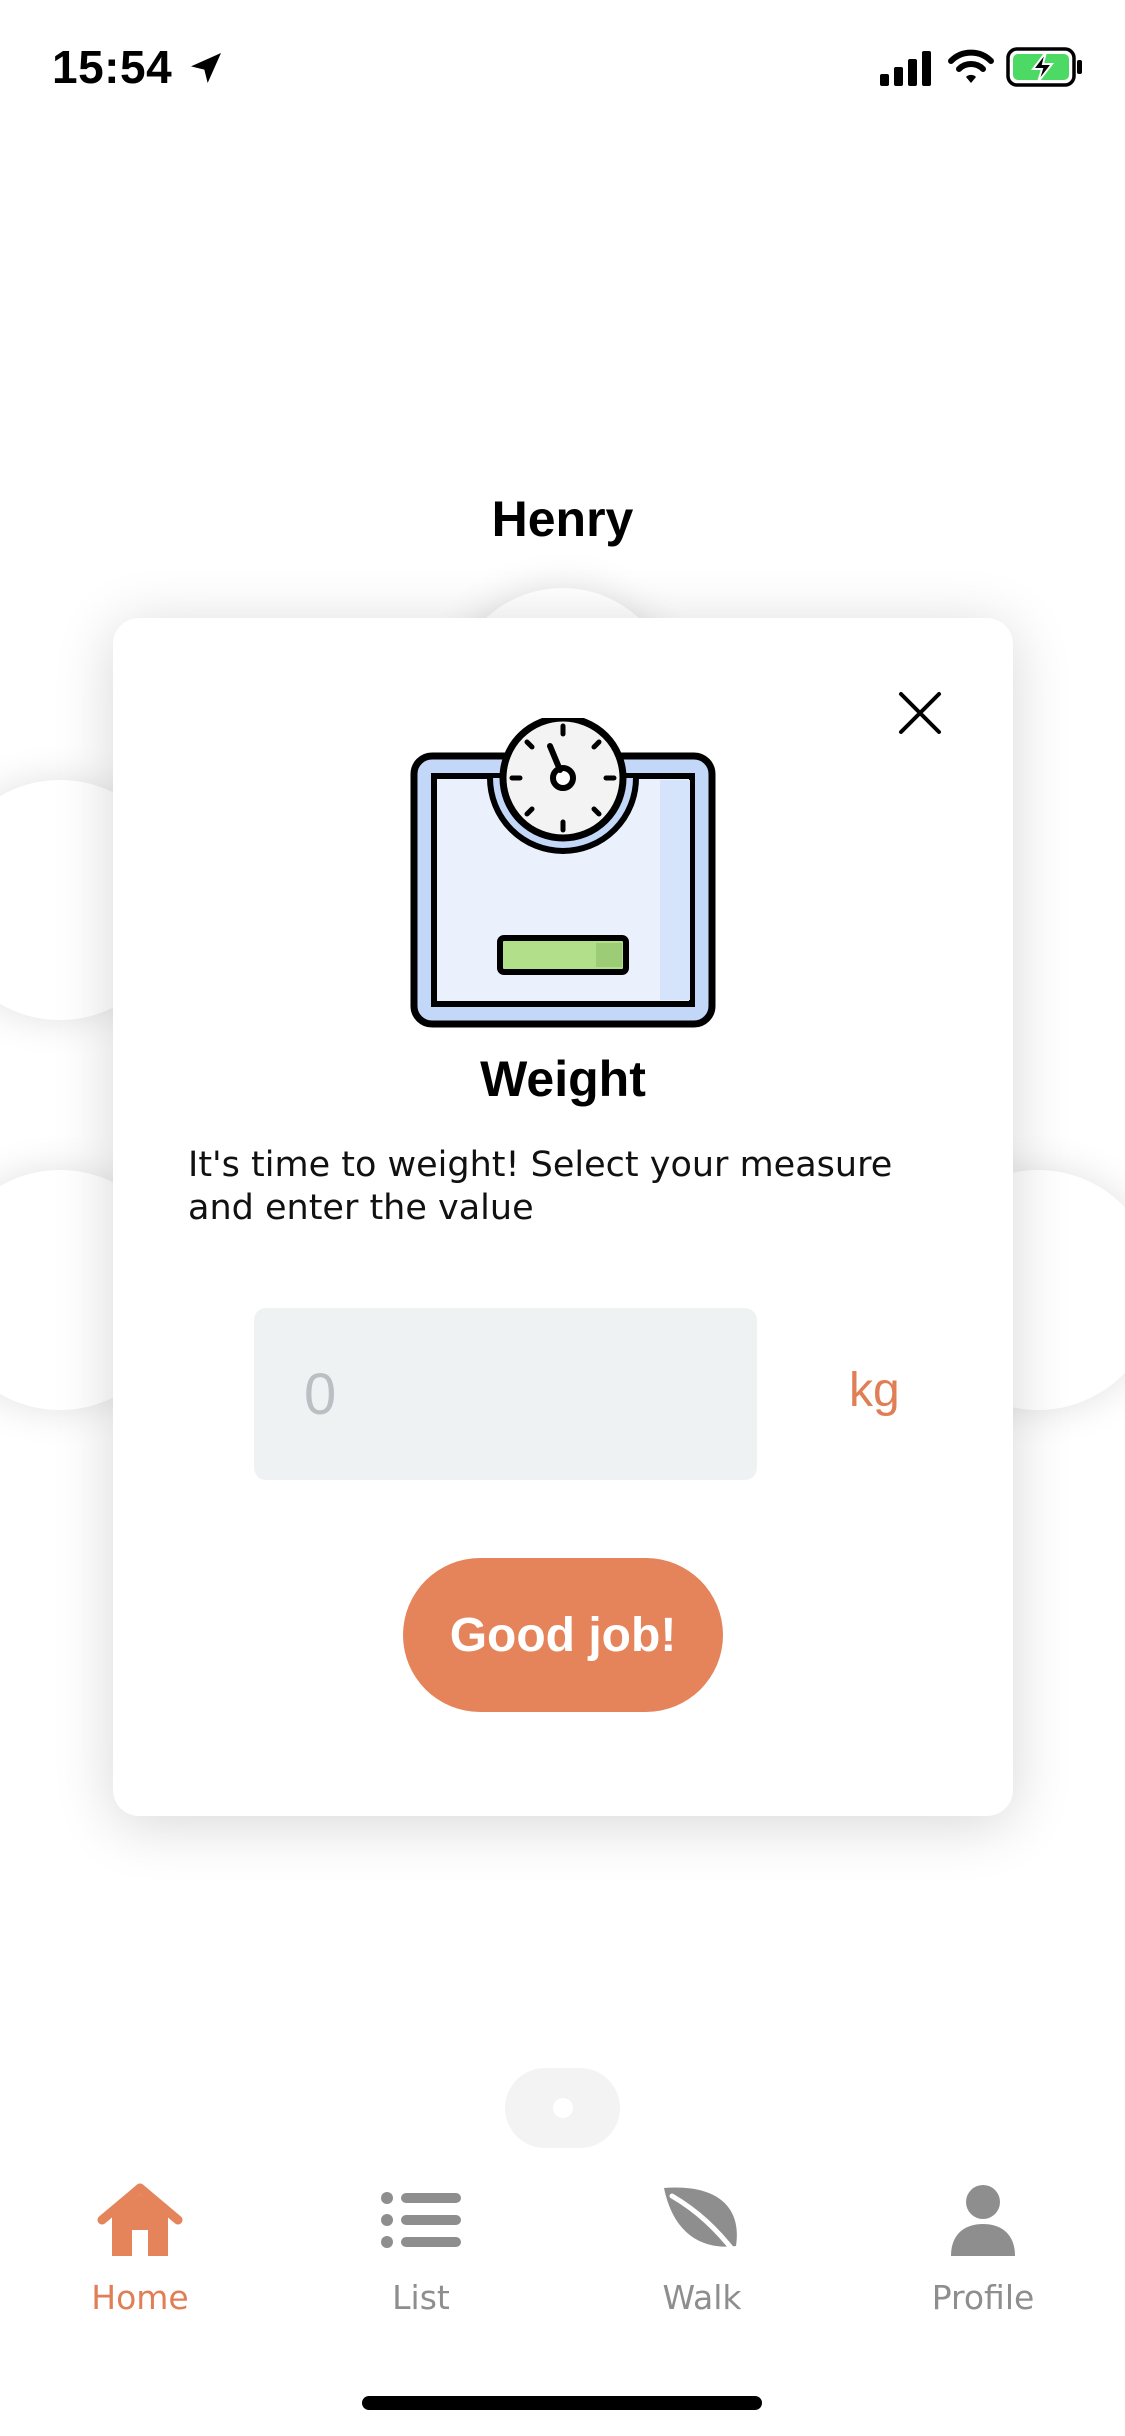 The height and width of the screenshot is (2436, 1125). Describe the element at coordinates (971, 66) in the screenshot. I see `wifi-icon` at that location.